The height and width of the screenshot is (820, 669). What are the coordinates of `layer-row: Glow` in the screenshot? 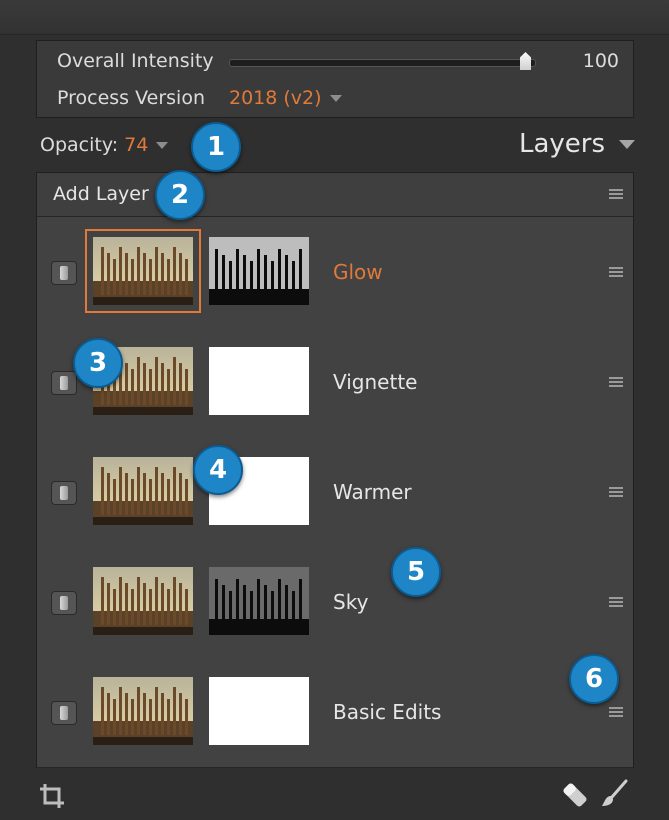 It's located at (335, 272).